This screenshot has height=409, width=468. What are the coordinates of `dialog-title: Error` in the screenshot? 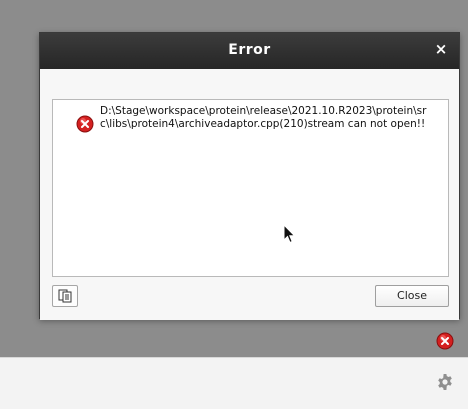 It's located at (249, 50).